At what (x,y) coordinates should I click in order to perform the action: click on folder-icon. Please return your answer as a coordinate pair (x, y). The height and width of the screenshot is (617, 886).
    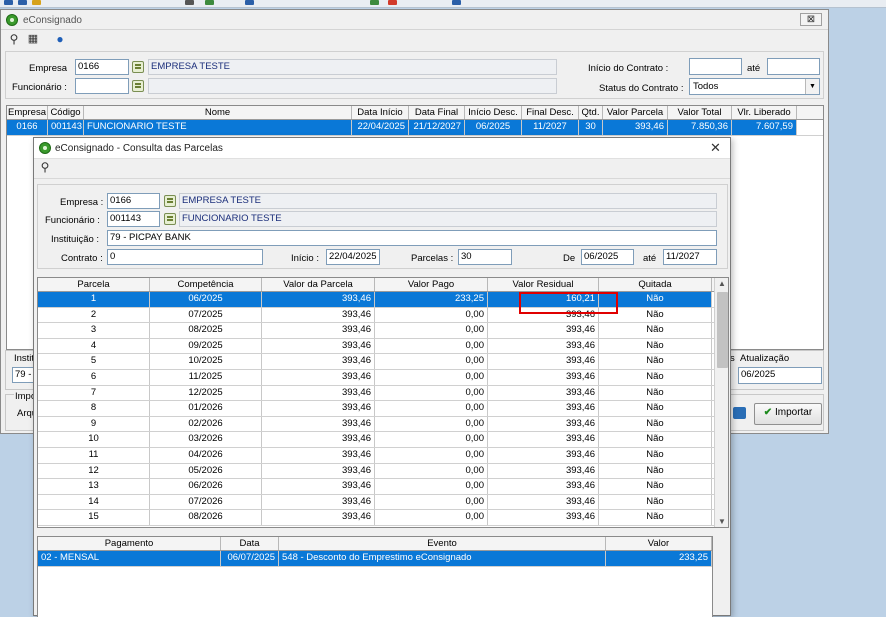
    Looking at the image, I should click on (739, 413).